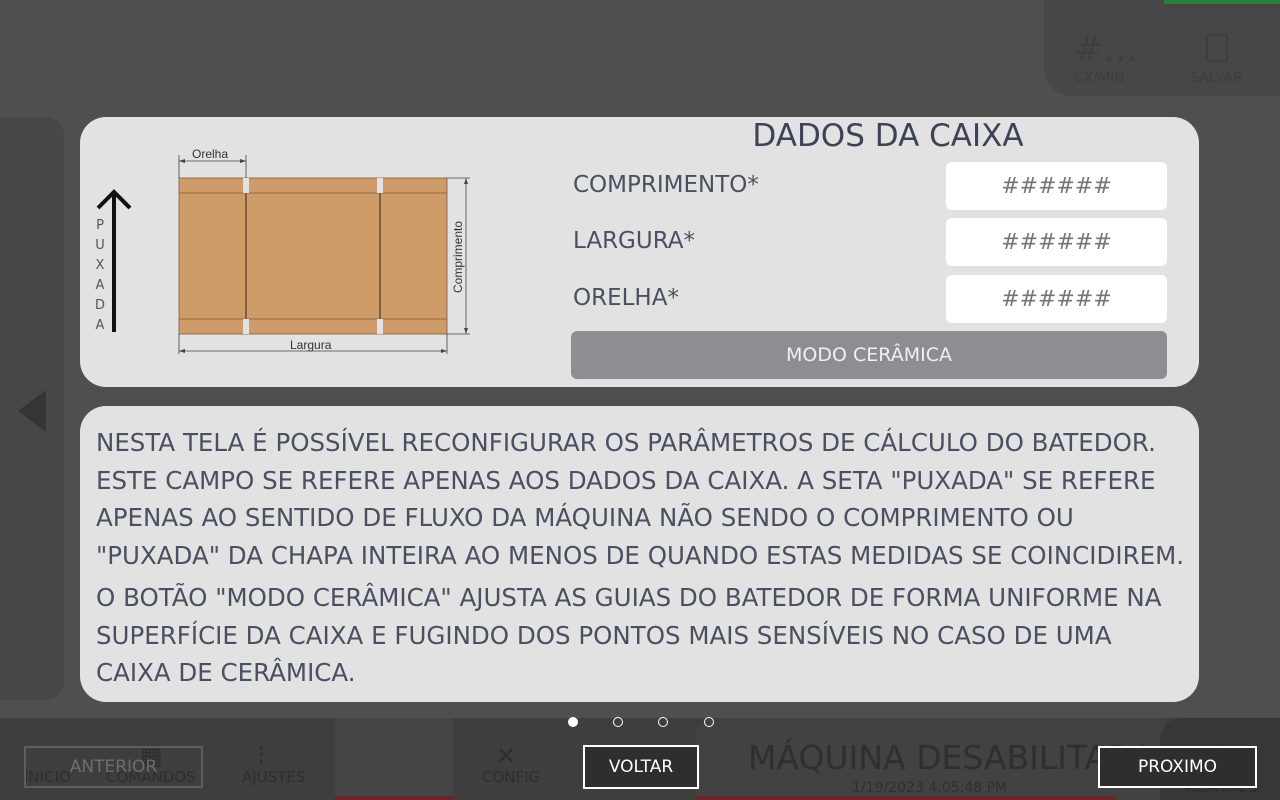 Image resolution: width=1280 pixels, height=800 pixels. What do you see at coordinates (930, 788) in the screenshot?
I see `timestamp: 1/19/2023 4:05:48 PM` at bounding box center [930, 788].